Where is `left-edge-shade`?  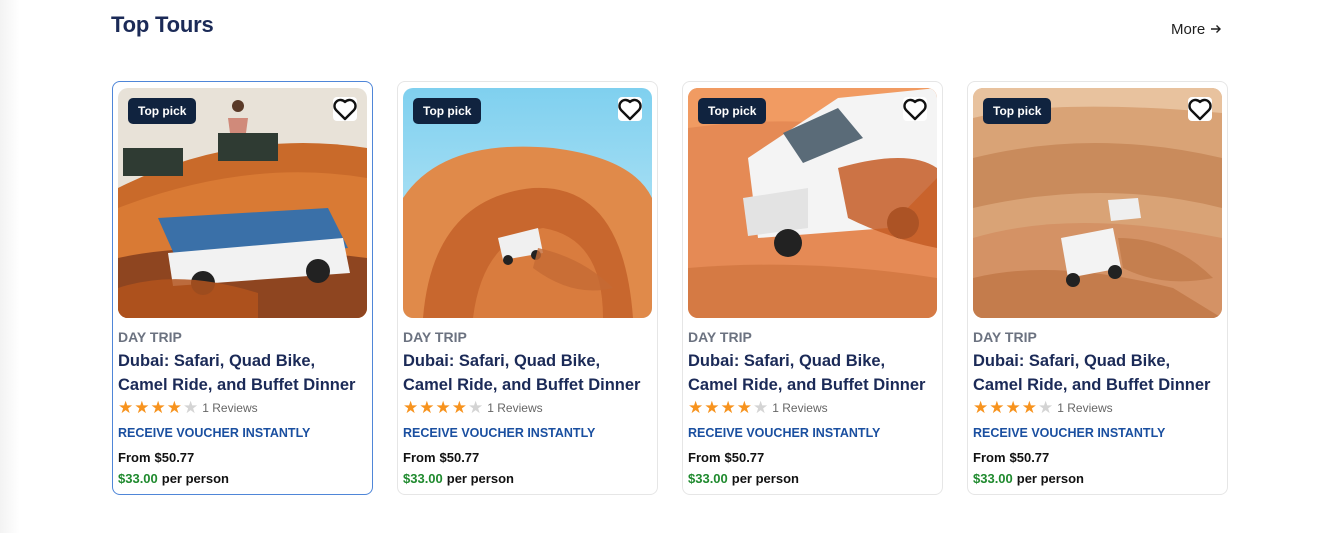 left-edge-shade is located at coordinates (10, 266).